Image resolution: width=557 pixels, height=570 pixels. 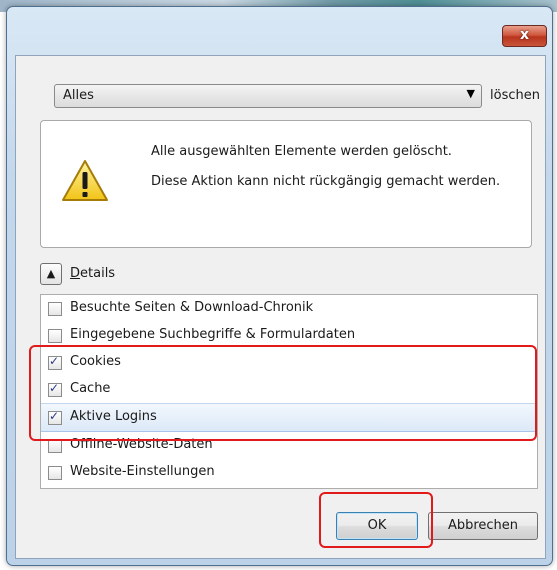 I want to click on chevron-up-icon: ▲, so click(x=51, y=273).